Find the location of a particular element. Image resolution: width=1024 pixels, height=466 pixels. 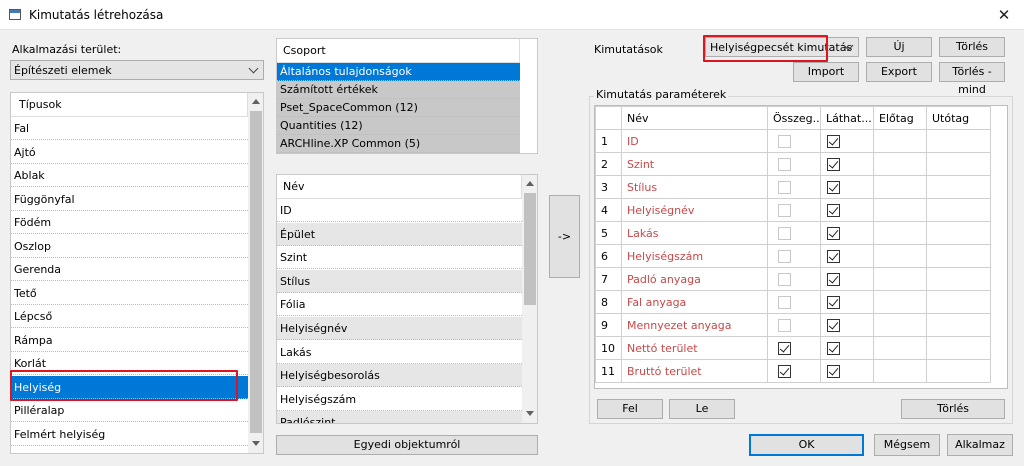

name-list-item: Épület is located at coordinates (399, 234).